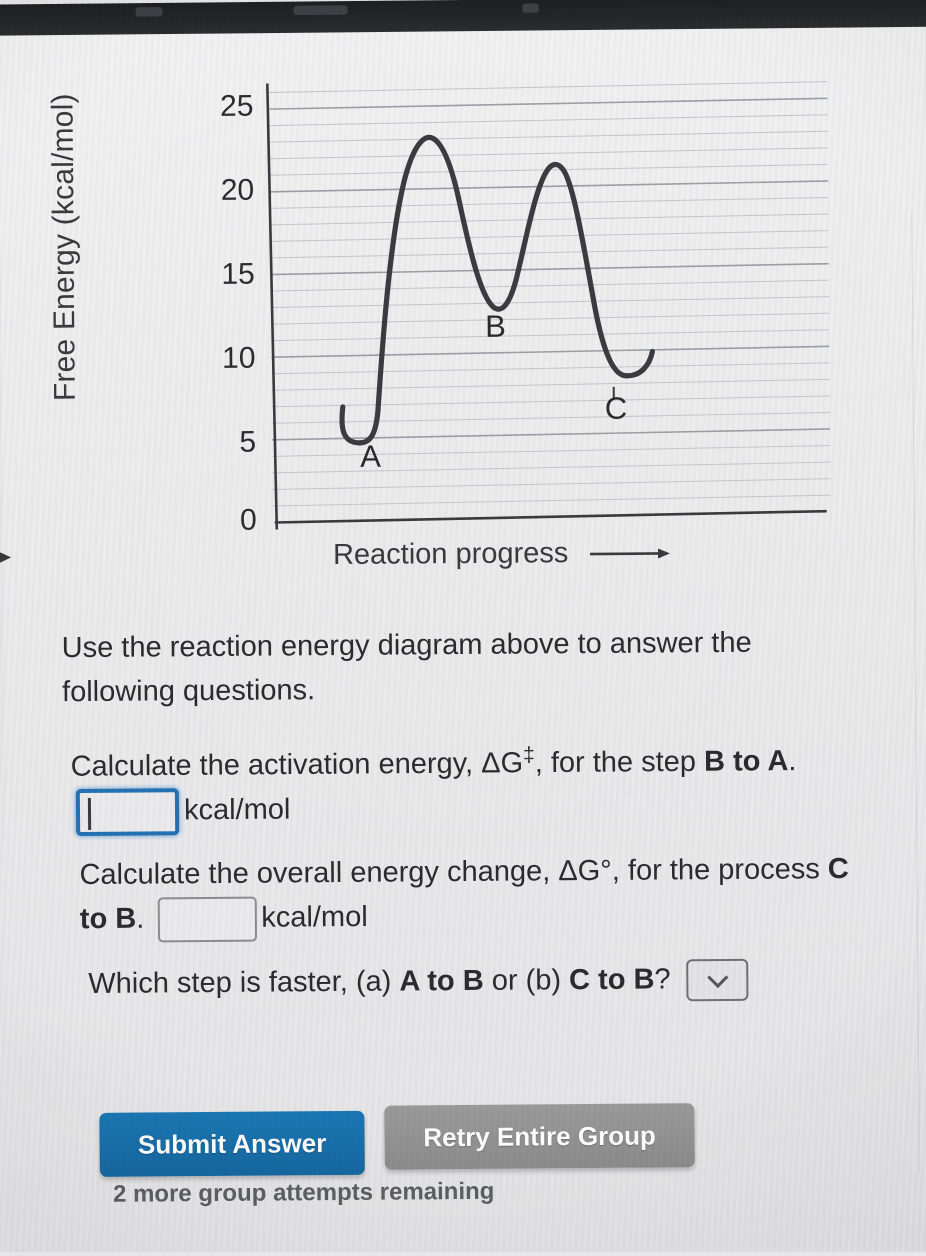 The width and height of the screenshot is (926, 1256). Describe the element at coordinates (370, 457) in the screenshot. I see `chart-point-label-a: A` at that location.